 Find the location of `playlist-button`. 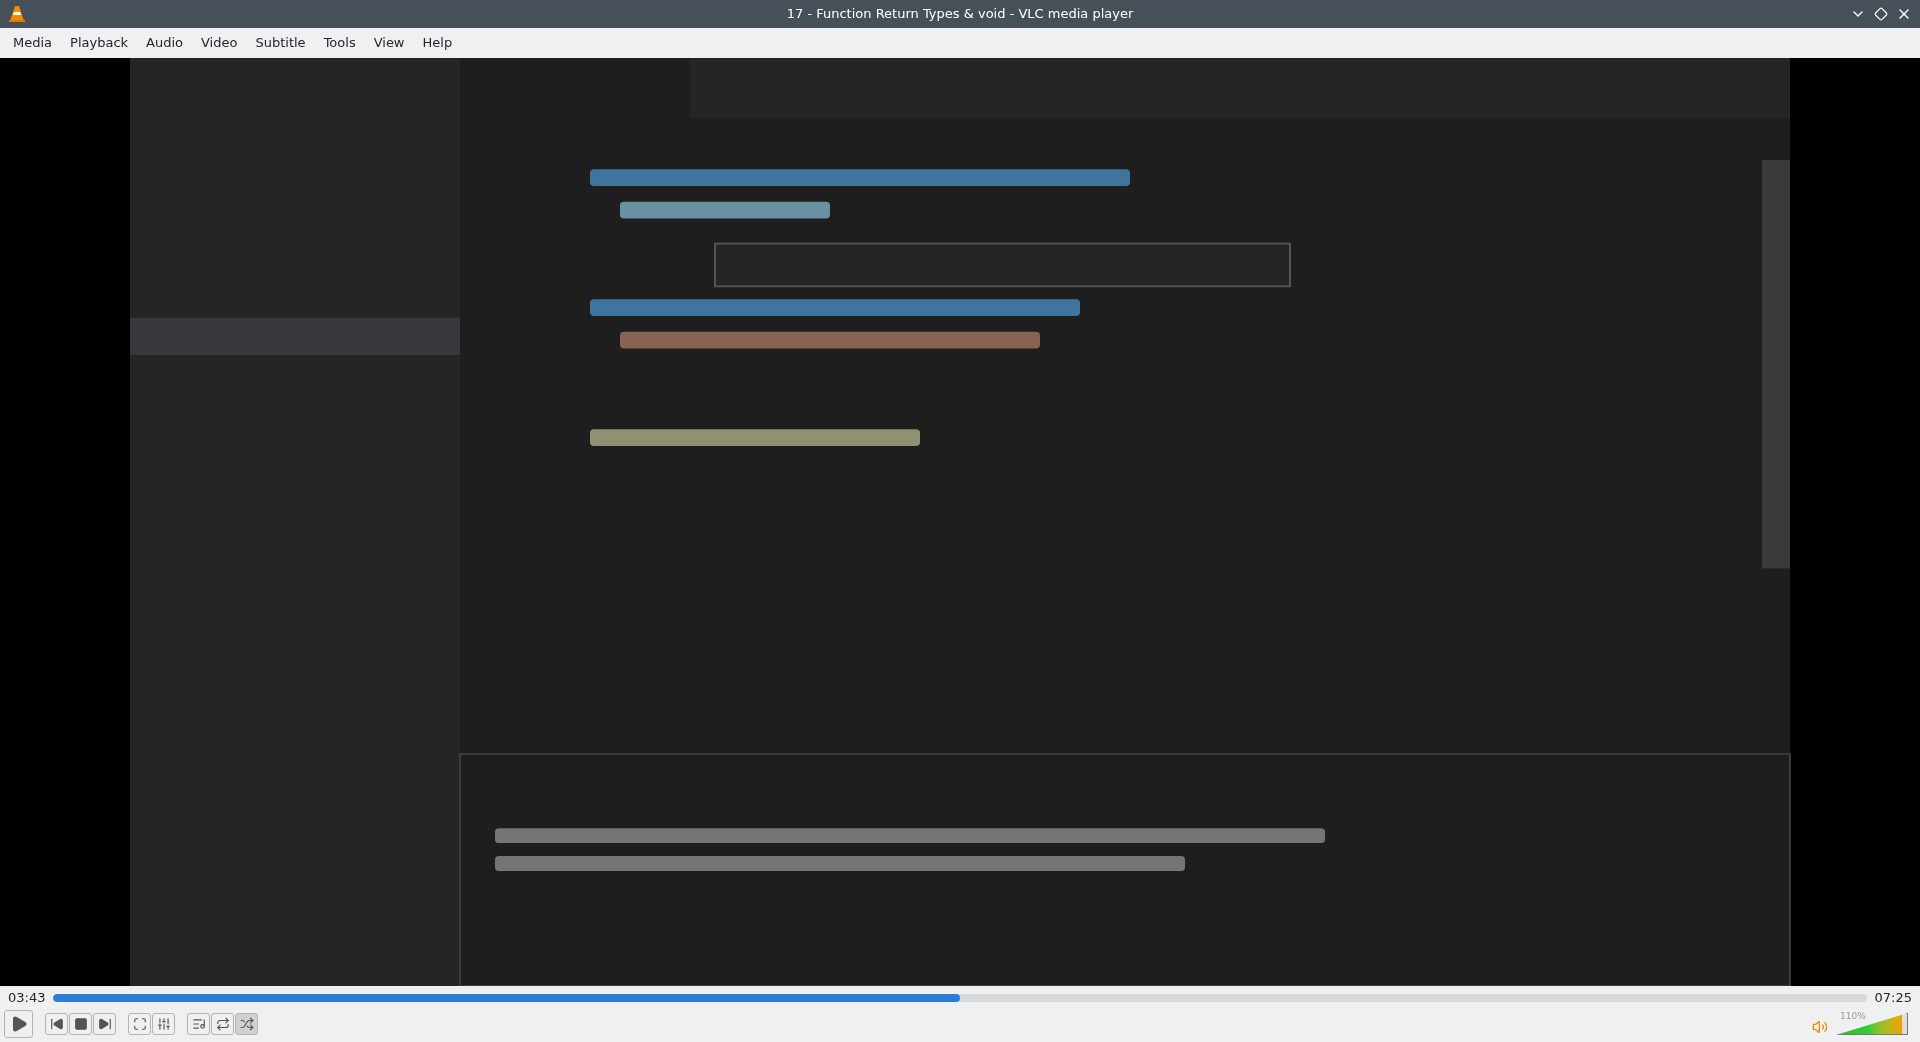

playlist-button is located at coordinates (198, 1024).